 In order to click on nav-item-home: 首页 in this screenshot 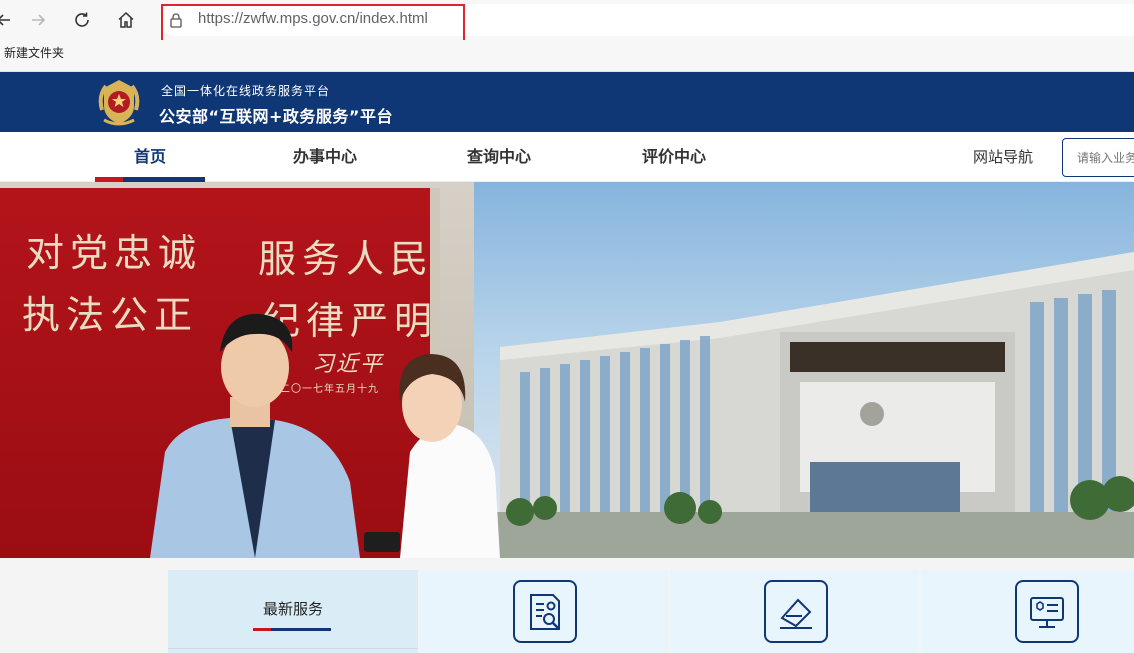, I will do `click(150, 157)`.